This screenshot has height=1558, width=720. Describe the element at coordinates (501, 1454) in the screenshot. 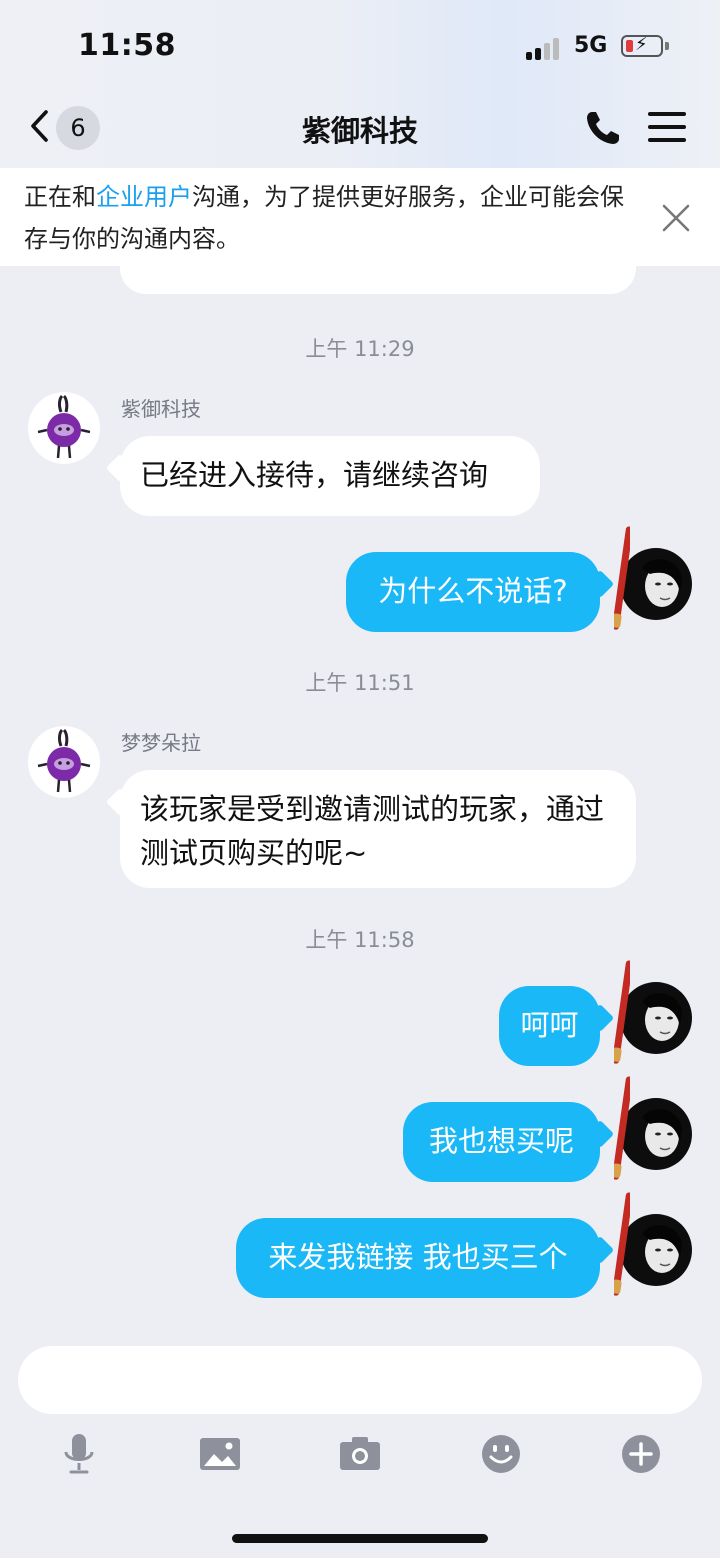

I see `emoji-icon` at that location.